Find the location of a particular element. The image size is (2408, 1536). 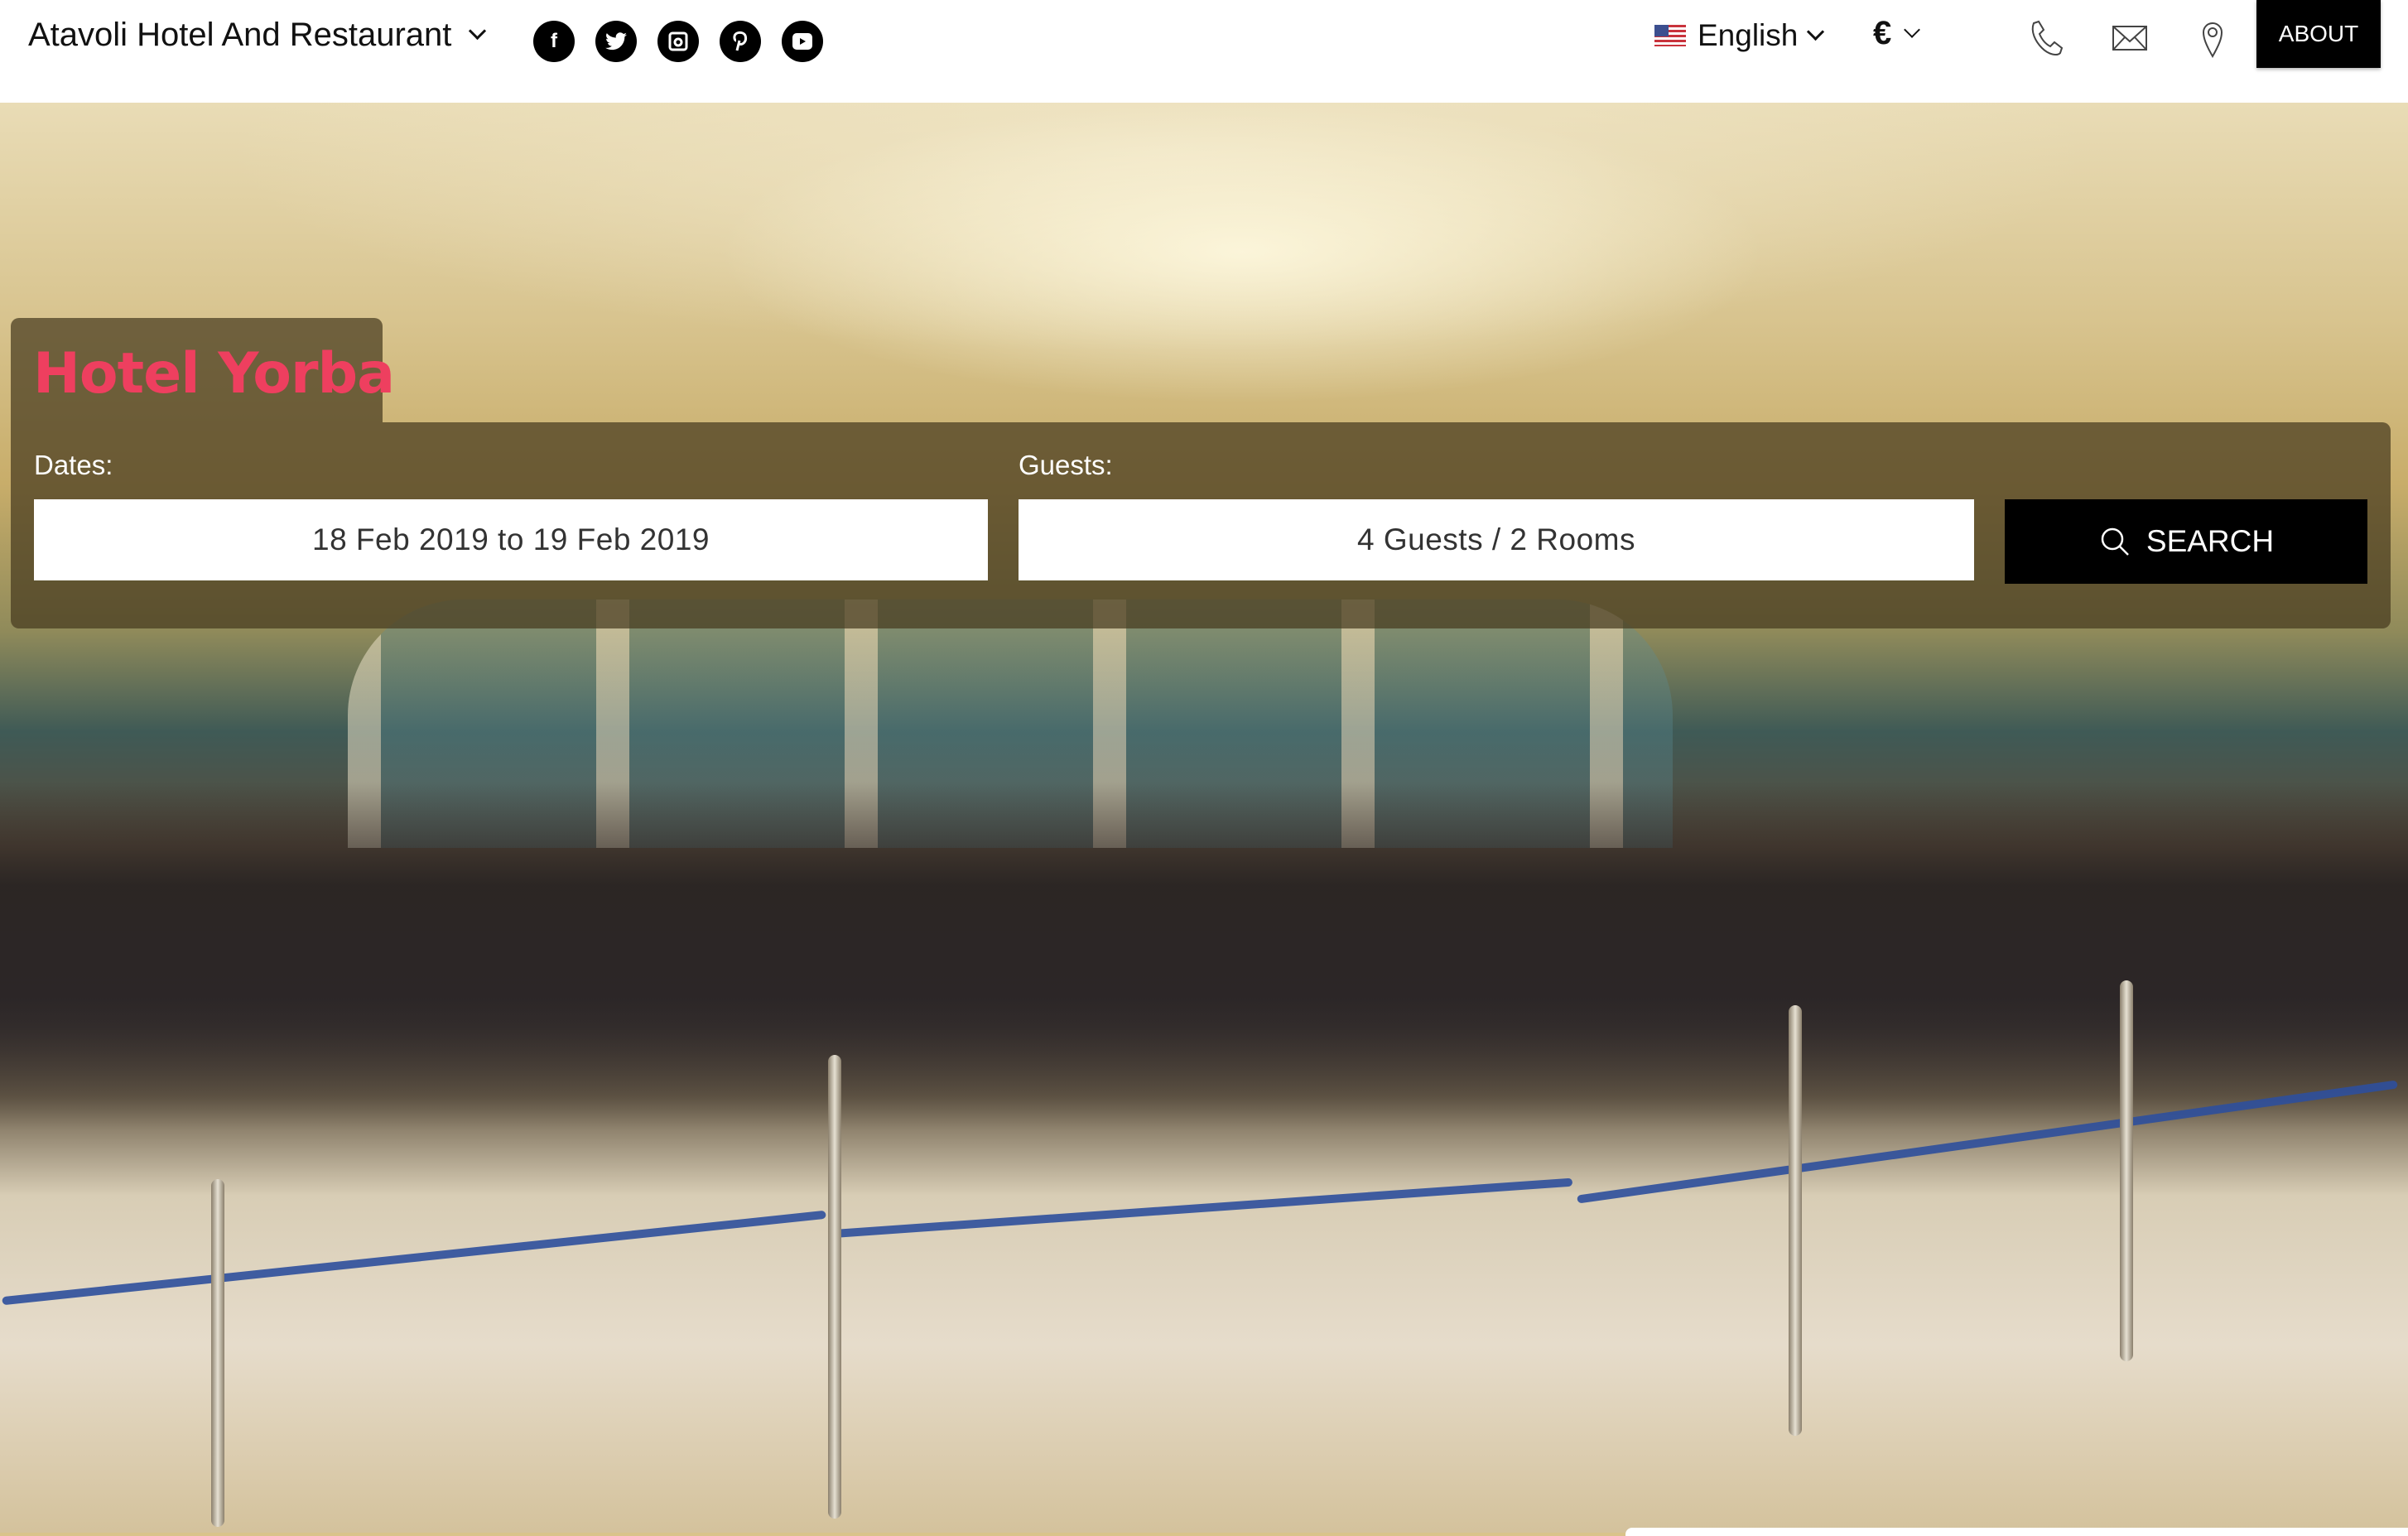

search-label: SEARCH is located at coordinates (2210, 541).